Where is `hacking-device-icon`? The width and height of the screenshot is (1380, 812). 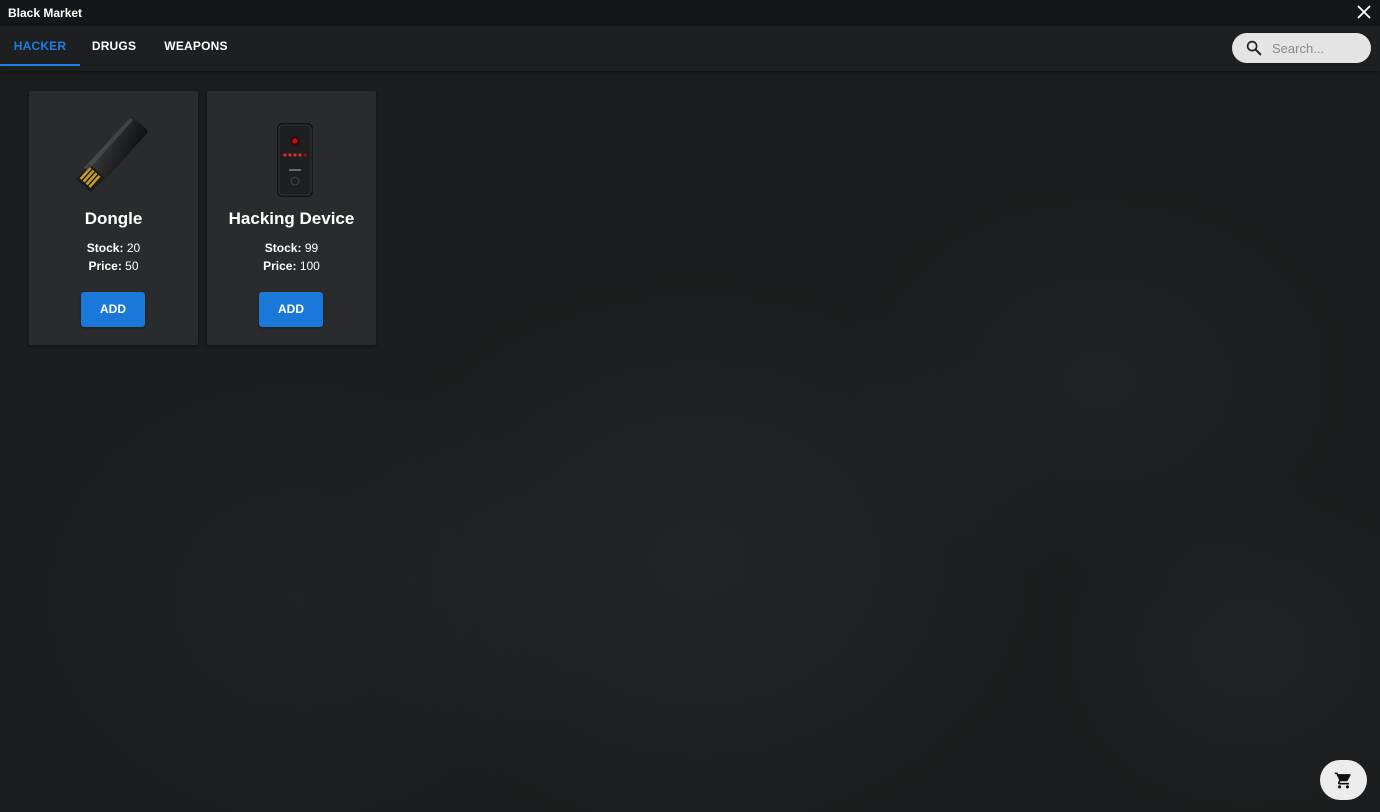
hacking-device-icon is located at coordinates (295, 153).